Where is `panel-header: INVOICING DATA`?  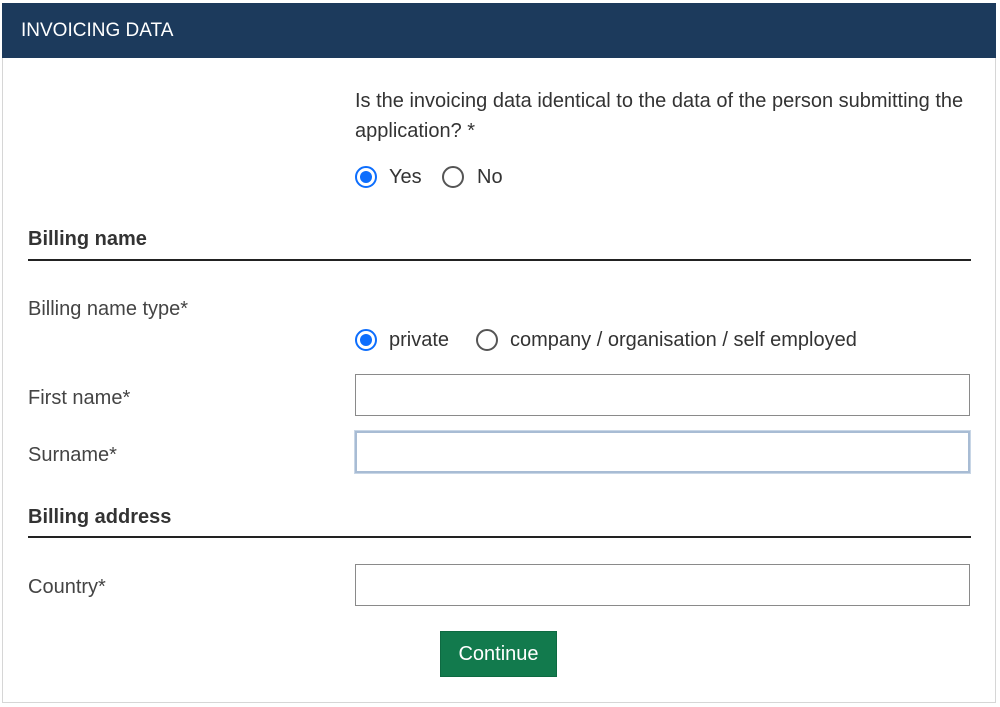 panel-header: INVOICING DATA is located at coordinates (499, 30).